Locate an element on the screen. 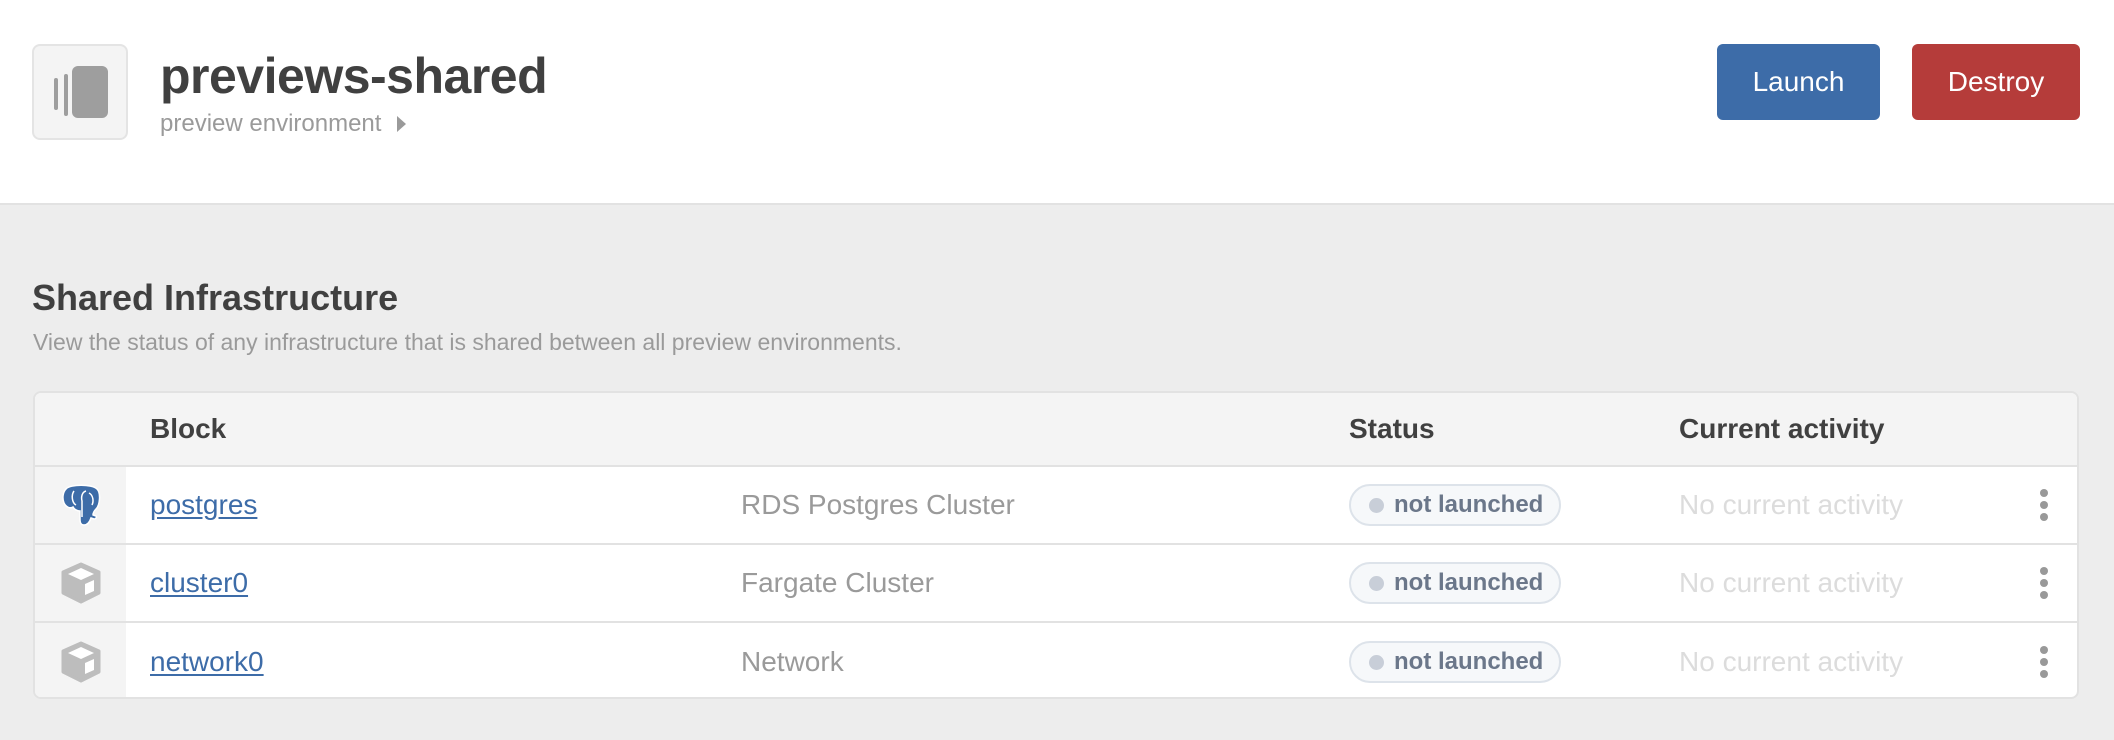 The width and height of the screenshot is (2114, 740). section-title: Shared Infrastructure is located at coordinates (215, 297).